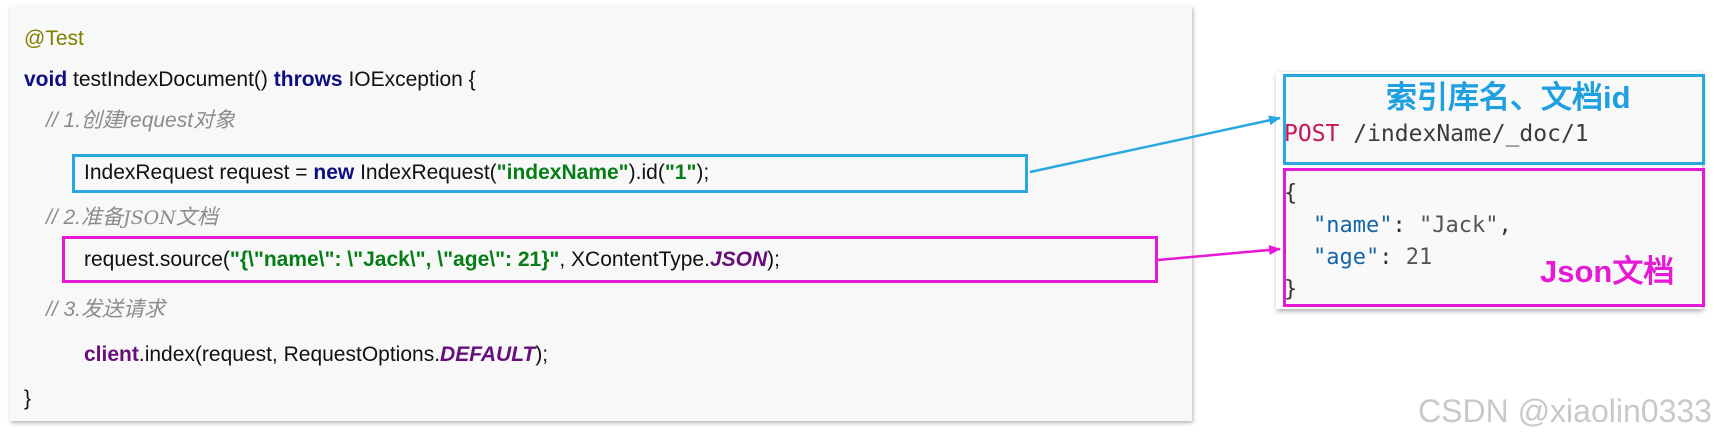  What do you see at coordinates (1565, 411) in the screenshot?
I see `csdn-watermark: CSDN @xiaolin0333` at bounding box center [1565, 411].